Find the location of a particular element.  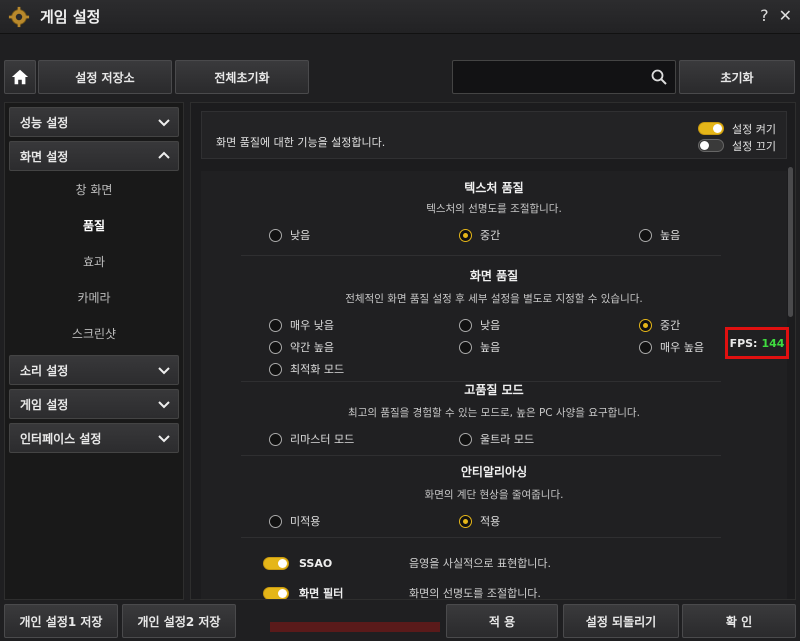

ok-button: 확 인 is located at coordinates (739, 621).